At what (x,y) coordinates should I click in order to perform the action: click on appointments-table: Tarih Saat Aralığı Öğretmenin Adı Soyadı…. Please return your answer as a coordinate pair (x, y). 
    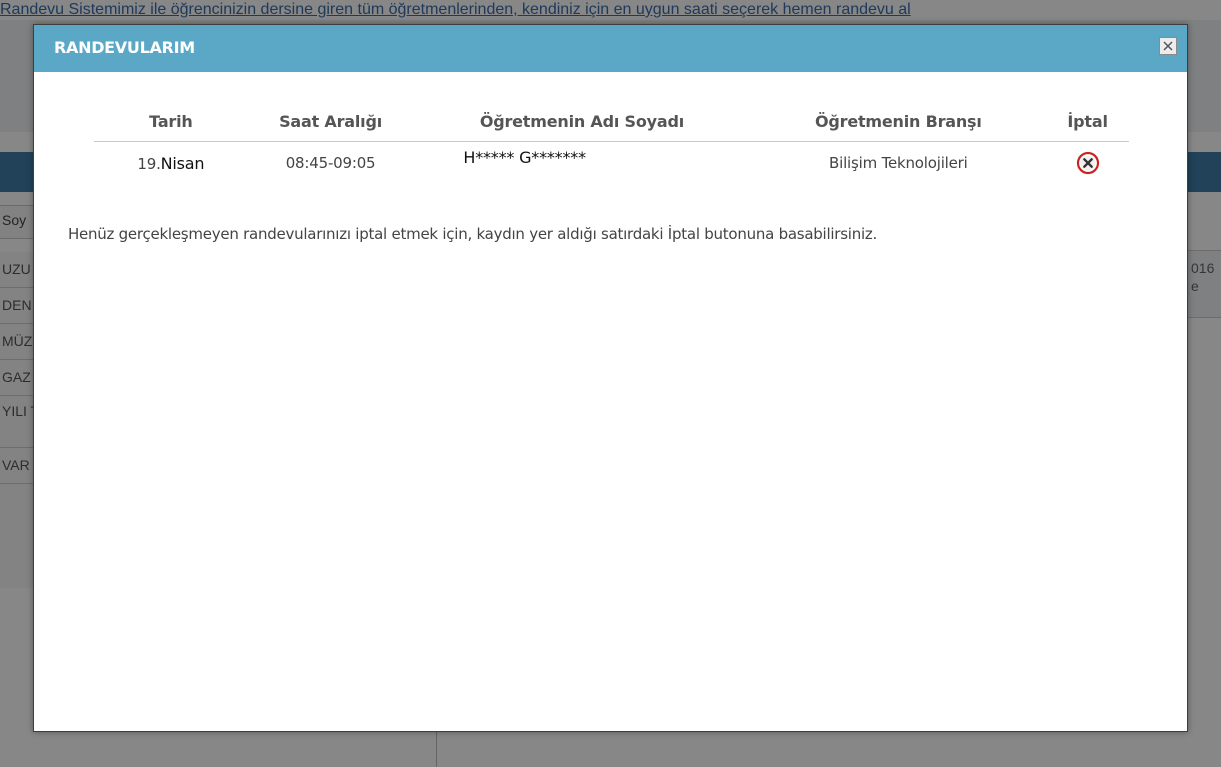
    Looking at the image, I should click on (611, 144).